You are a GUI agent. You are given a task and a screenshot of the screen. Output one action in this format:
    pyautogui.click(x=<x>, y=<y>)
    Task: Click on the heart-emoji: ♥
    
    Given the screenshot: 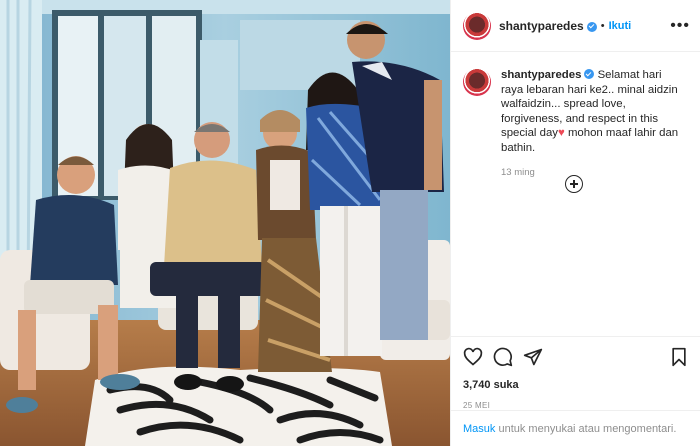 What is the action you would take?
    pyautogui.click(x=561, y=133)
    